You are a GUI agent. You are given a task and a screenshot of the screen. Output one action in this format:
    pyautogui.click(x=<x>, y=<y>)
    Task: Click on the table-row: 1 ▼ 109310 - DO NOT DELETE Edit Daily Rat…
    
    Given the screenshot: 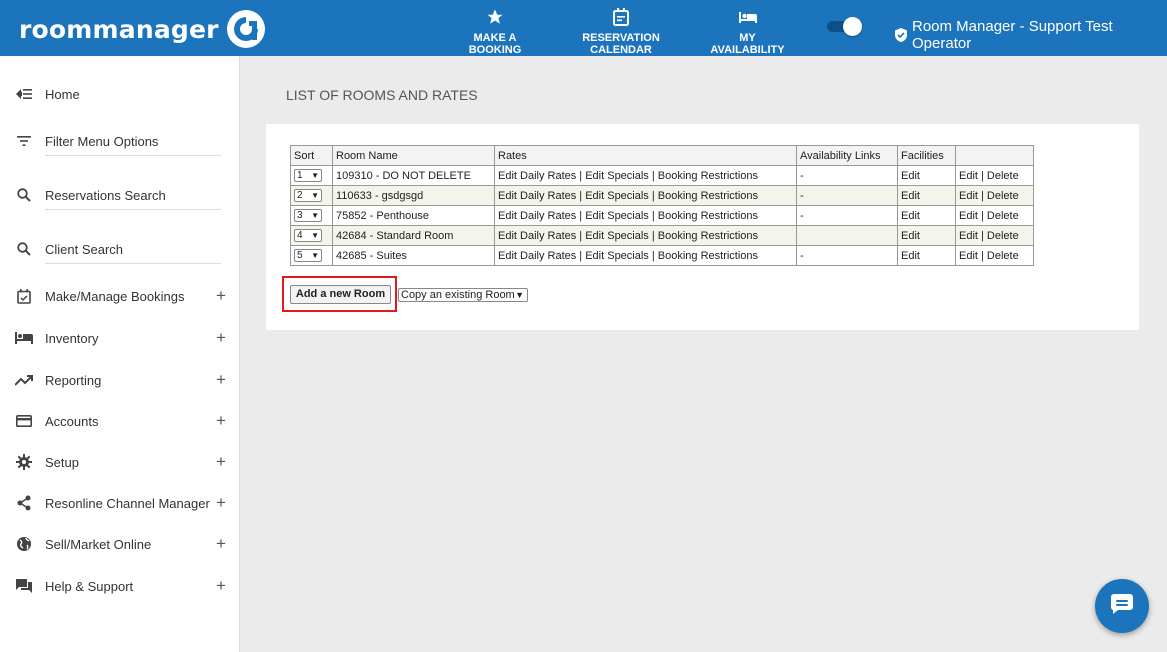 What is the action you would take?
    pyautogui.click(x=662, y=175)
    